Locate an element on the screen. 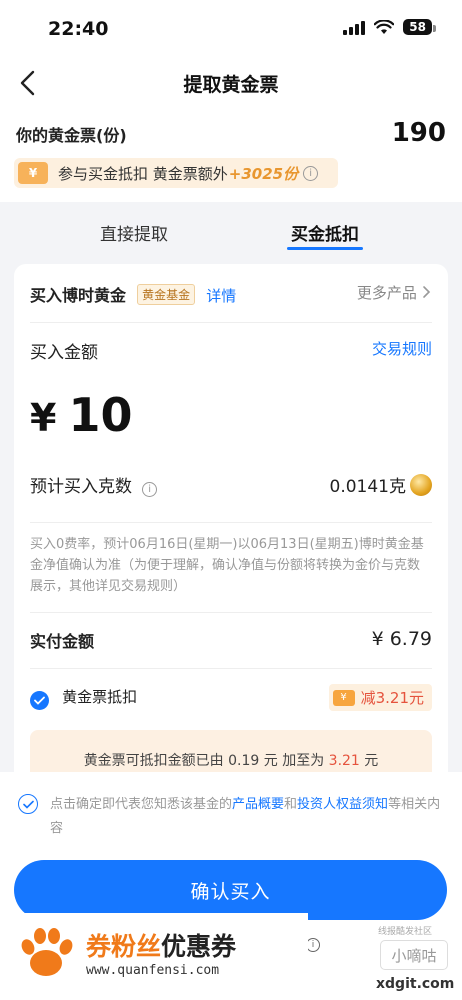 The width and height of the screenshot is (462, 1000). more-products-link: 更多产品 is located at coordinates (394, 292).